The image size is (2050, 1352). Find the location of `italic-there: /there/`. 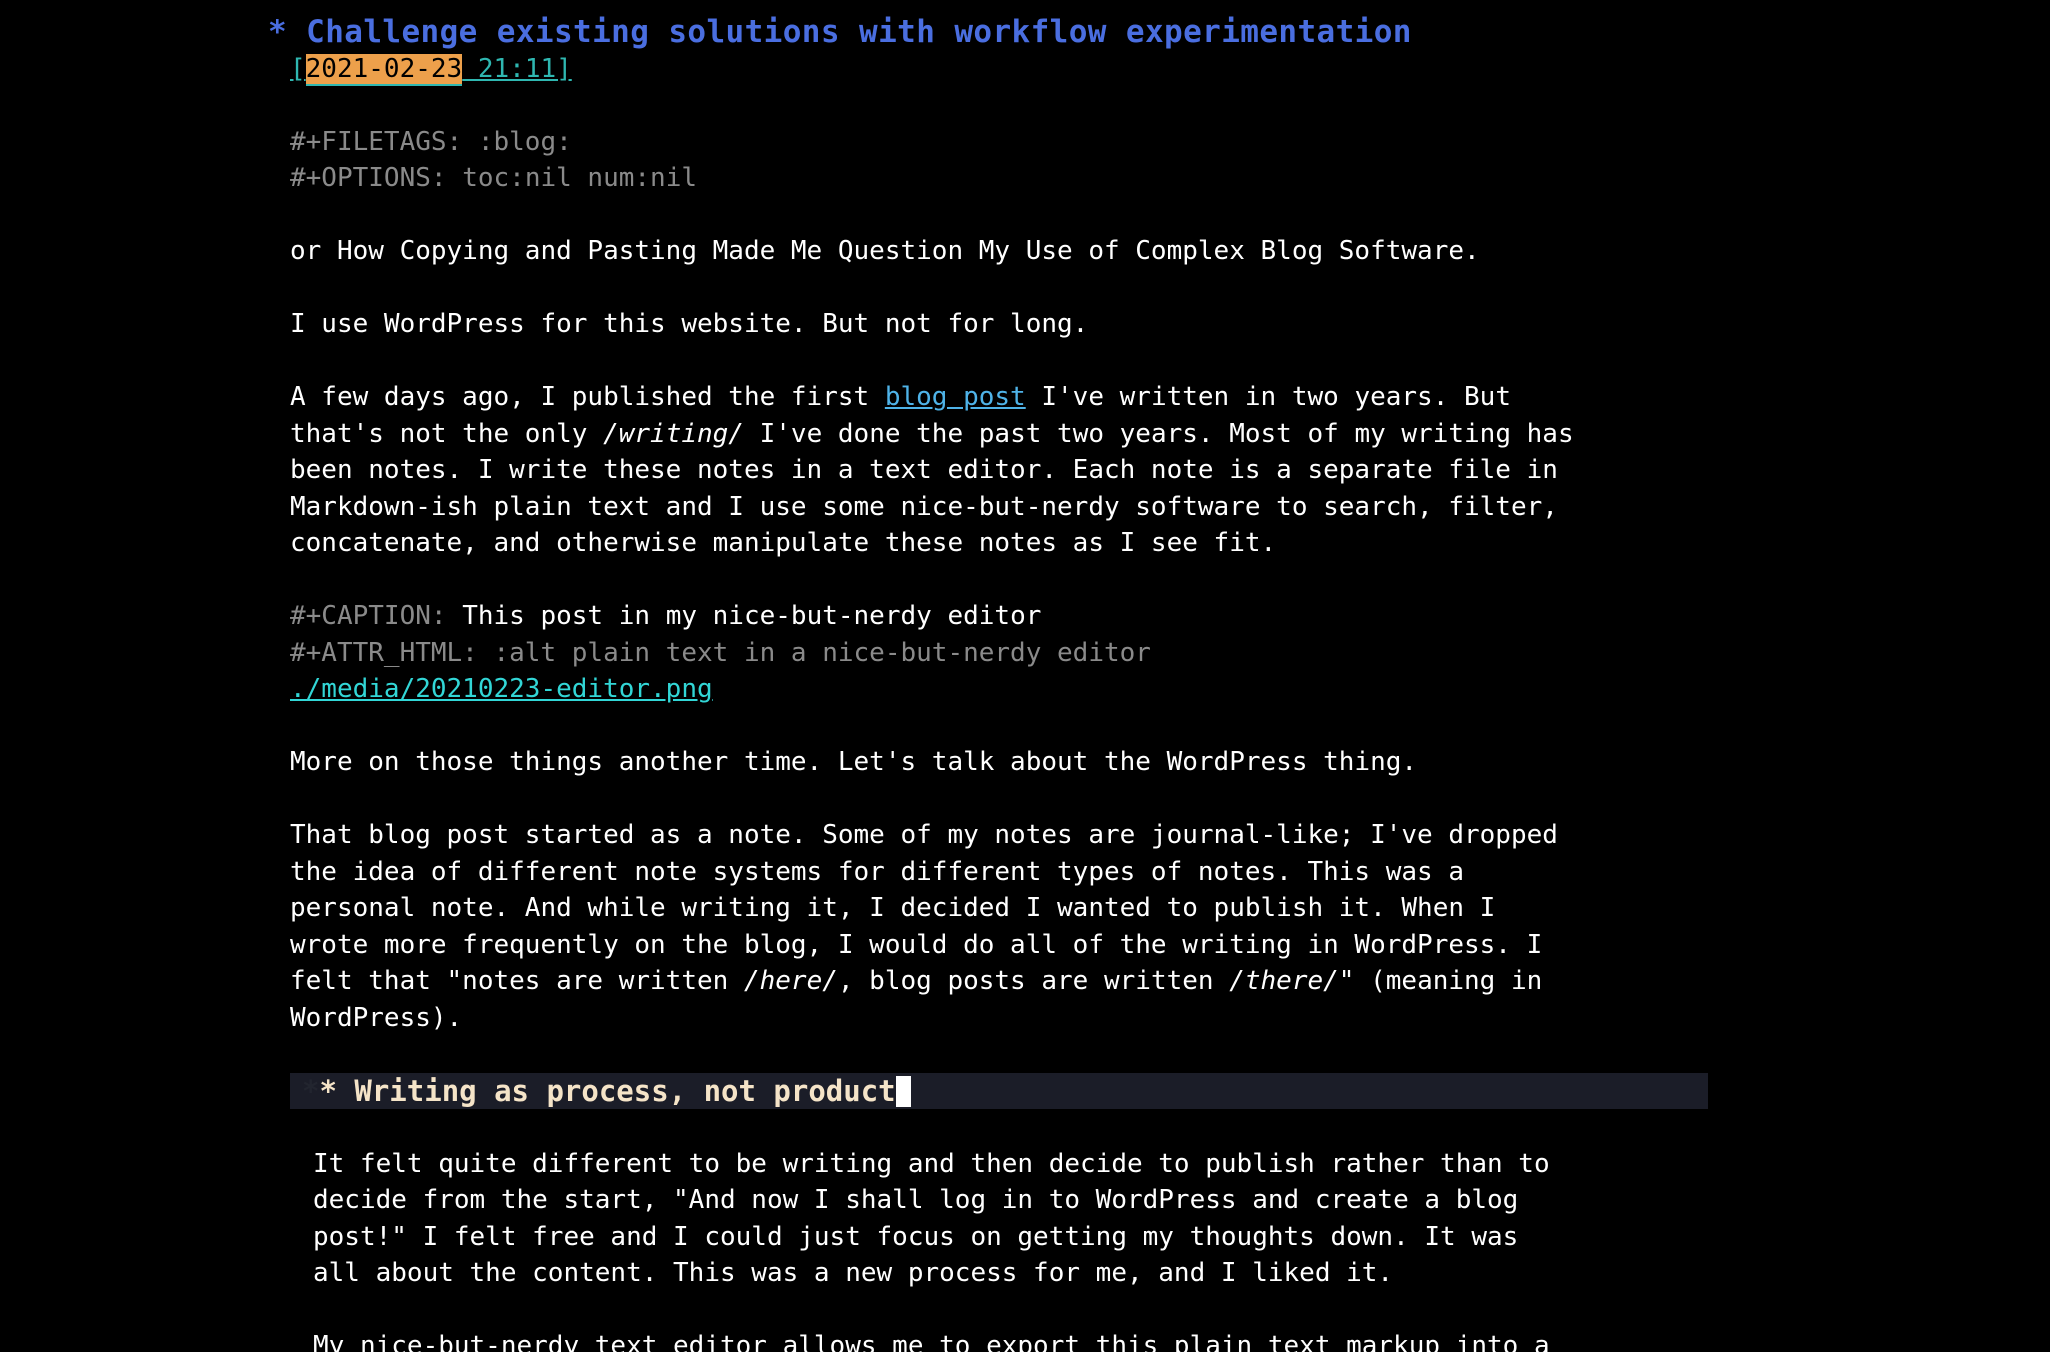

italic-there: /there/ is located at coordinates (1284, 981).